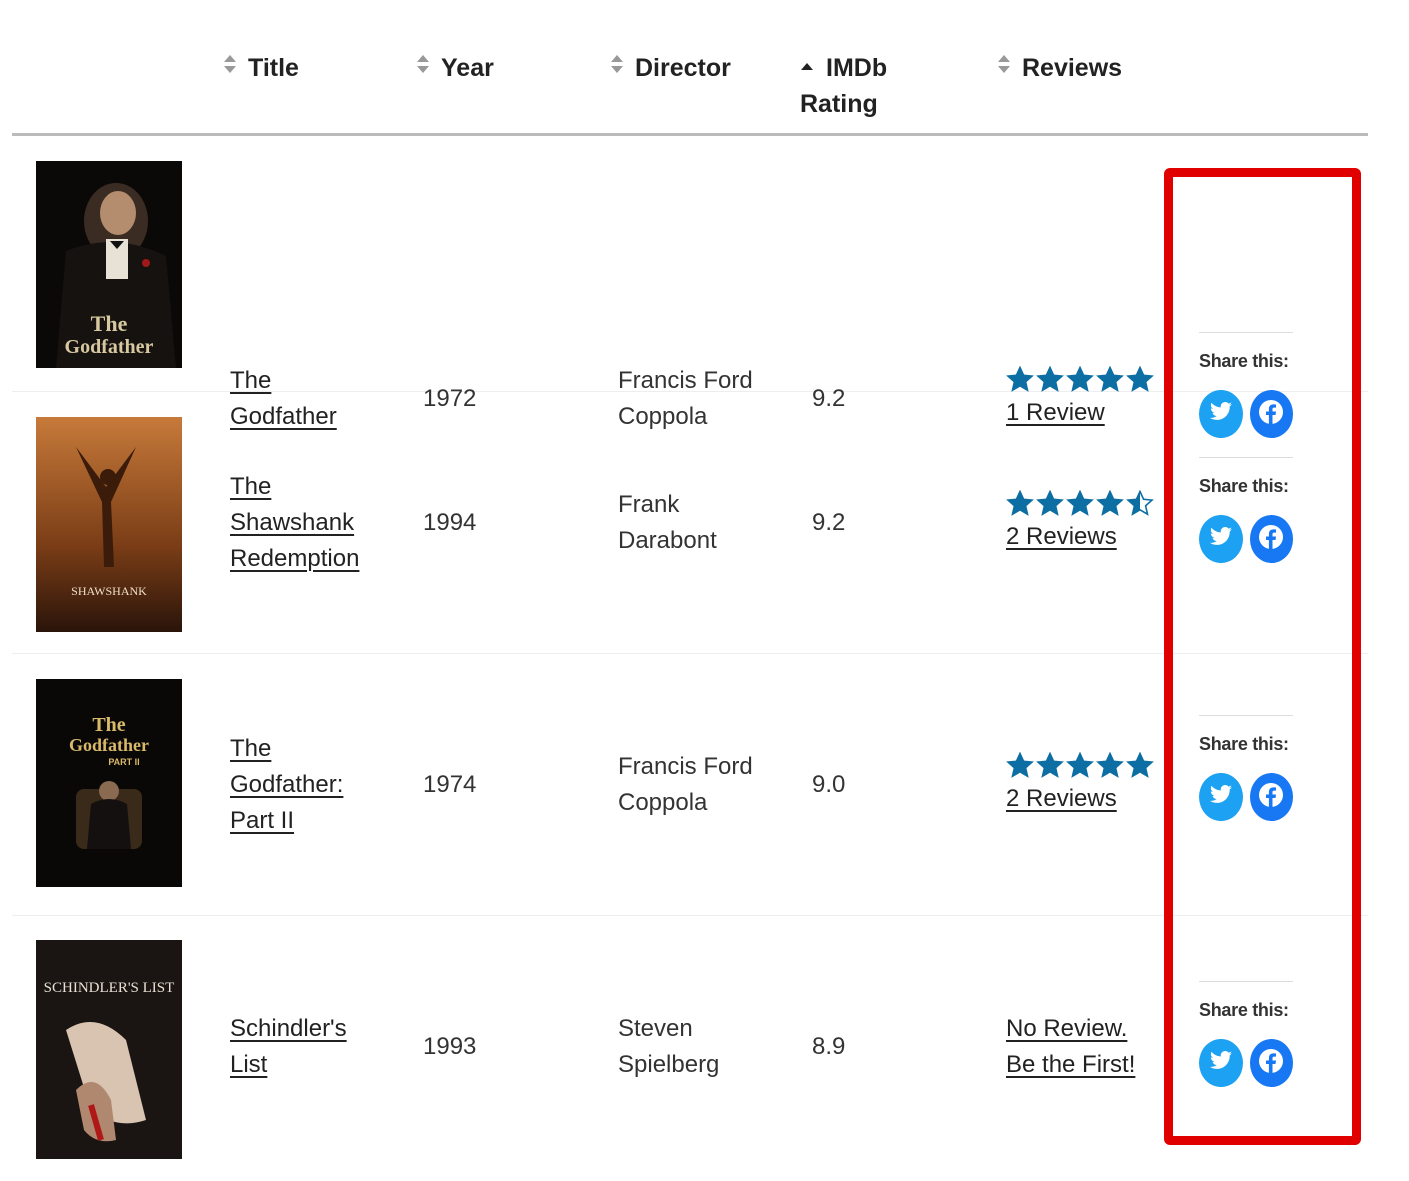  Describe the element at coordinates (670, 68) in the screenshot. I see `column-header-director: Director` at that location.